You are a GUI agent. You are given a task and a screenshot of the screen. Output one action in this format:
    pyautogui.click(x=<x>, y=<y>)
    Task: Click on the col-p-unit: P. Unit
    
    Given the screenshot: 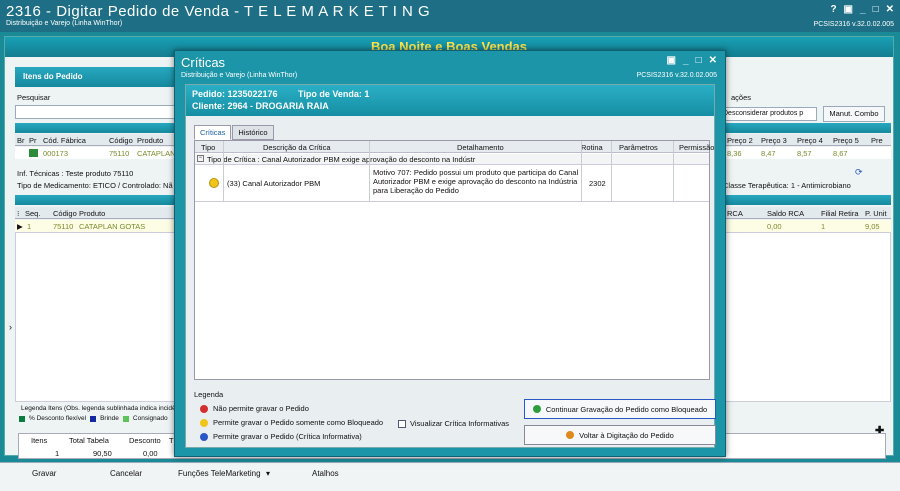 What is the action you would take?
    pyautogui.click(x=876, y=213)
    